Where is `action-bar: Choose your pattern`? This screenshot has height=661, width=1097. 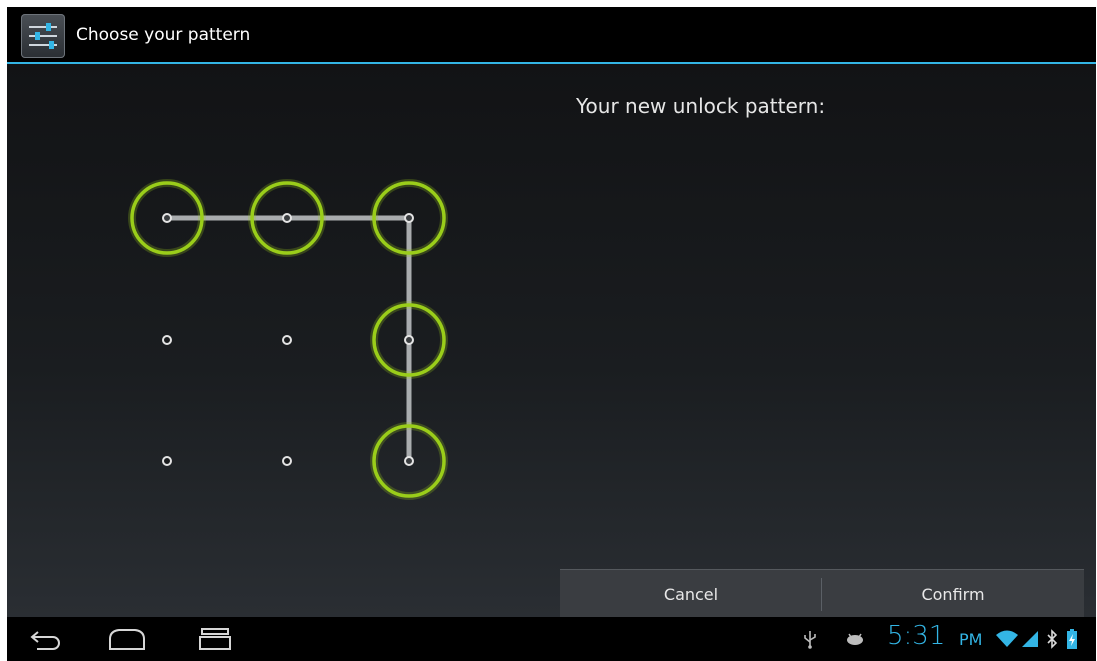 action-bar: Choose your pattern is located at coordinates (551, 35).